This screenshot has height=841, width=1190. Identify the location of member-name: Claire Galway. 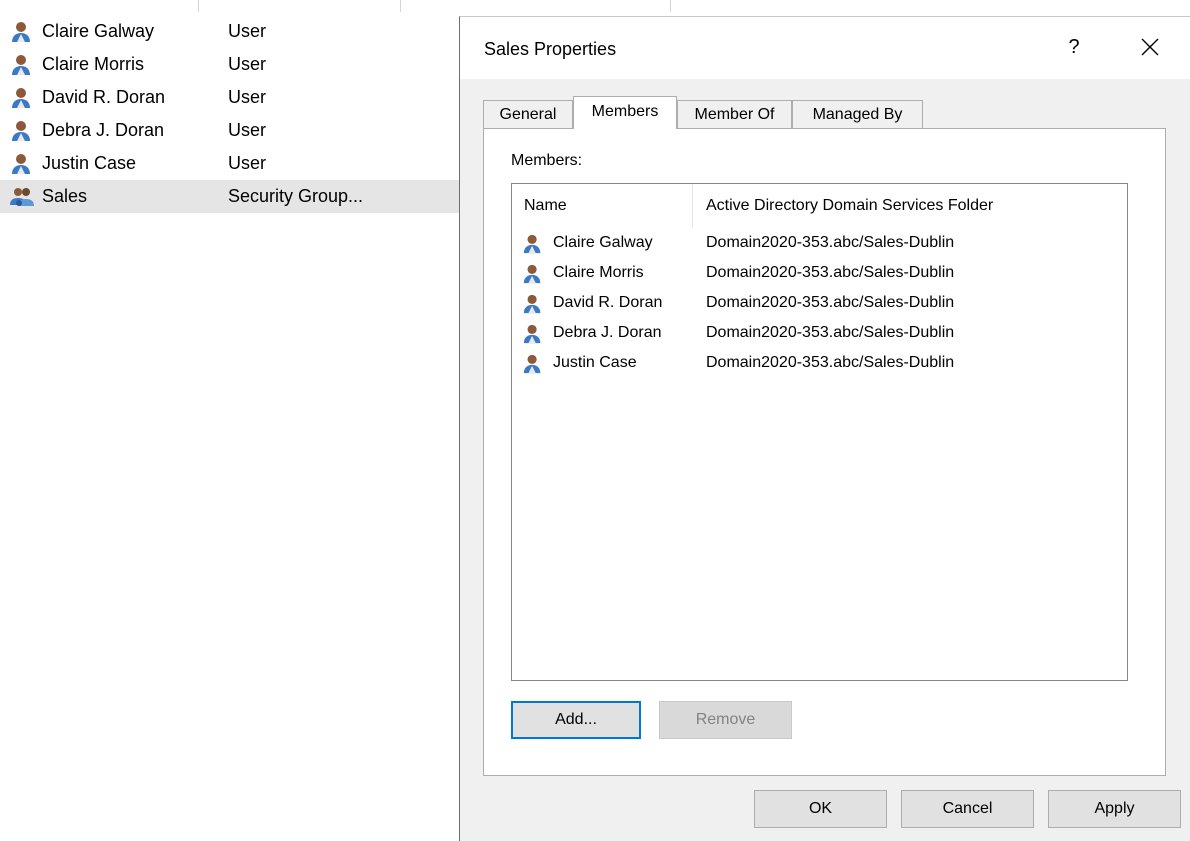
(603, 242).